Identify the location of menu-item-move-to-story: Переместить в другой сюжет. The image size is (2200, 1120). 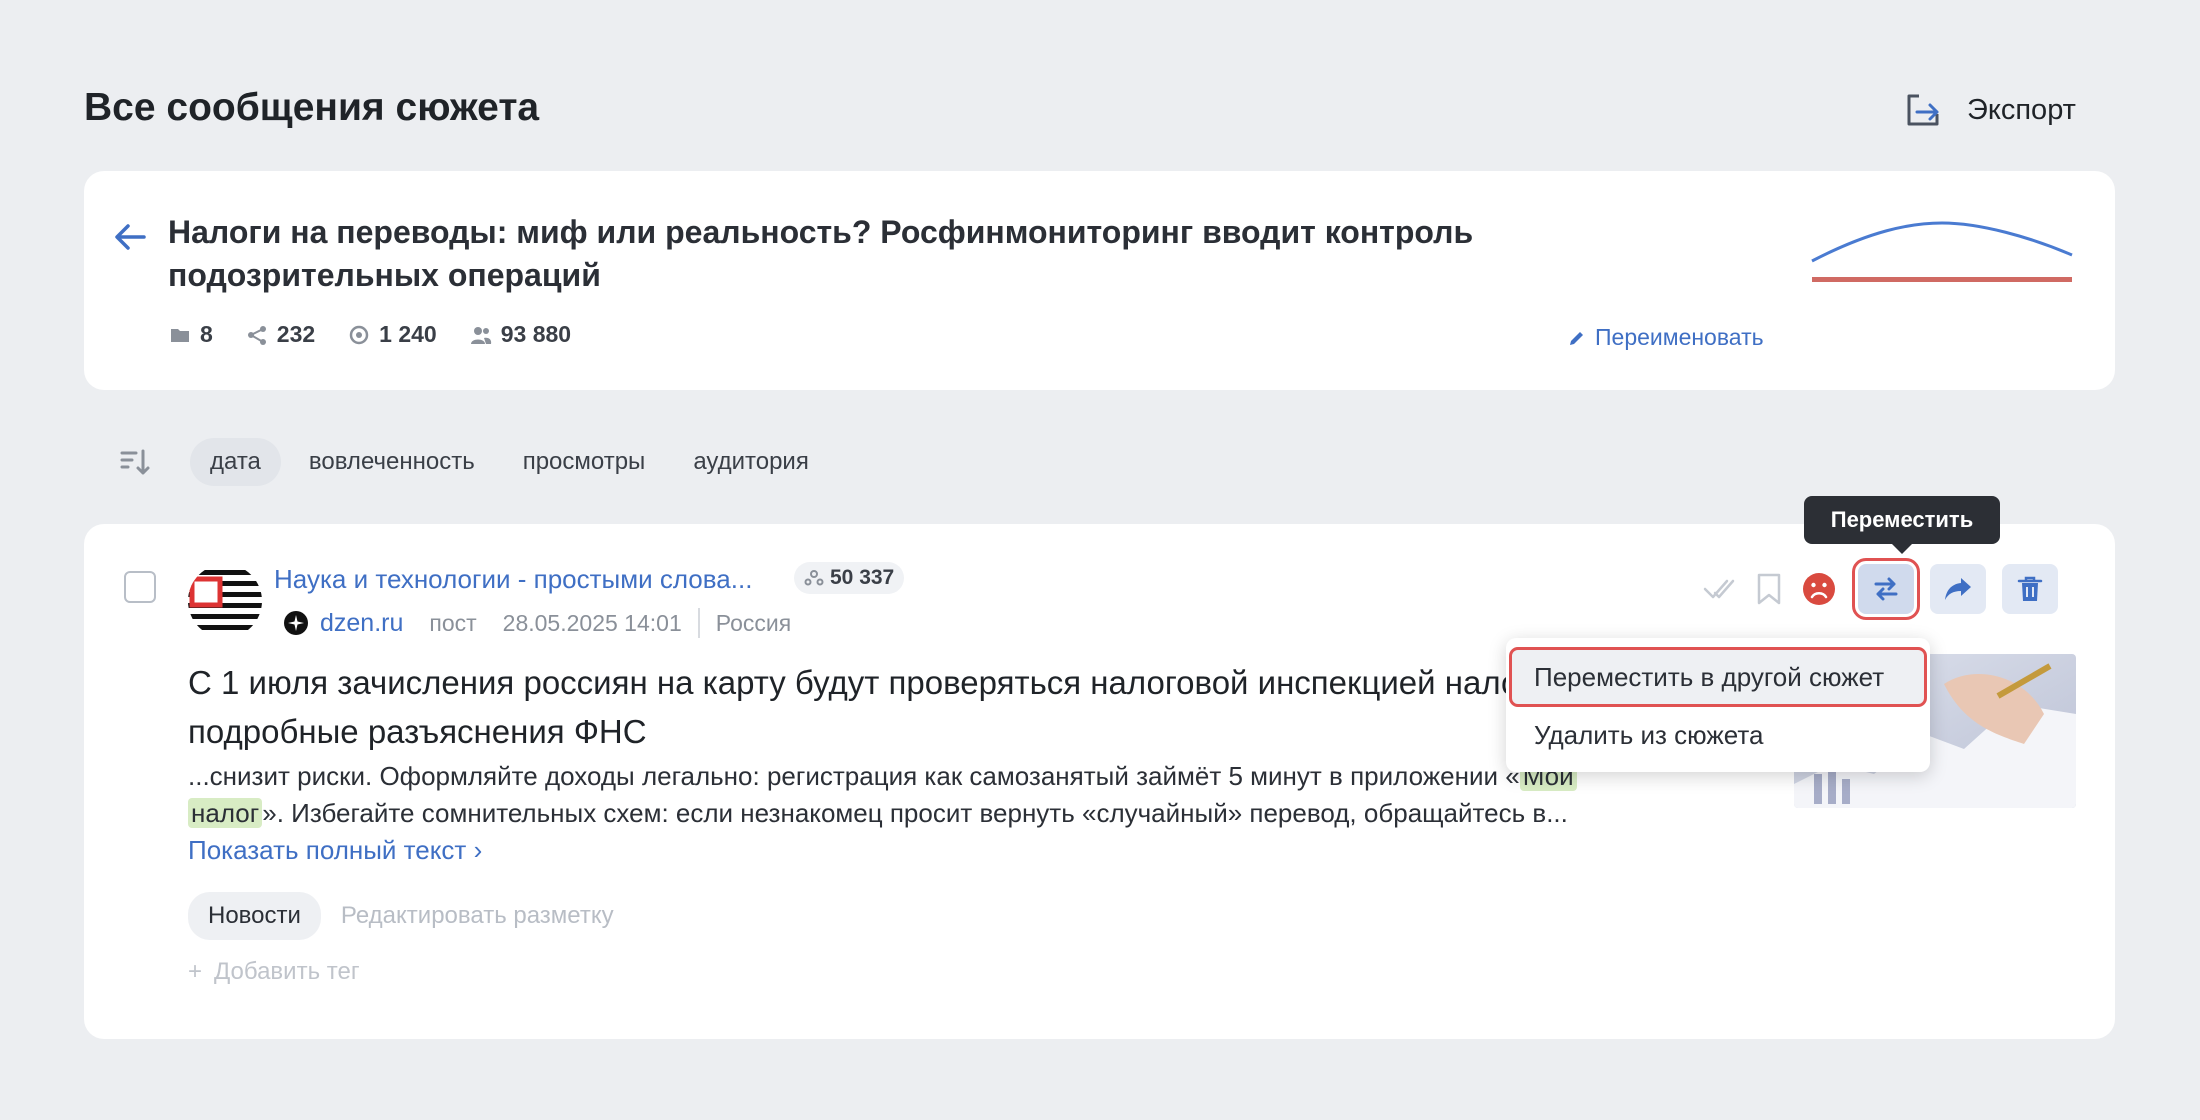
(1718, 677).